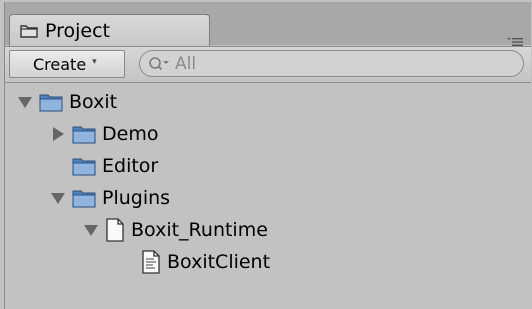 The image size is (532, 309). What do you see at coordinates (331, 63) in the screenshot?
I see `search-field: All` at bounding box center [331, 63].